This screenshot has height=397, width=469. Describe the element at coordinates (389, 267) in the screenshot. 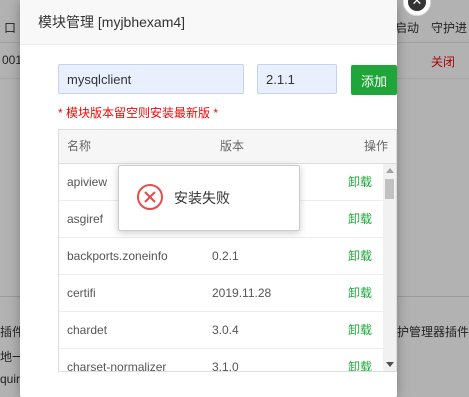

I see `table-scrollbar` at that location.